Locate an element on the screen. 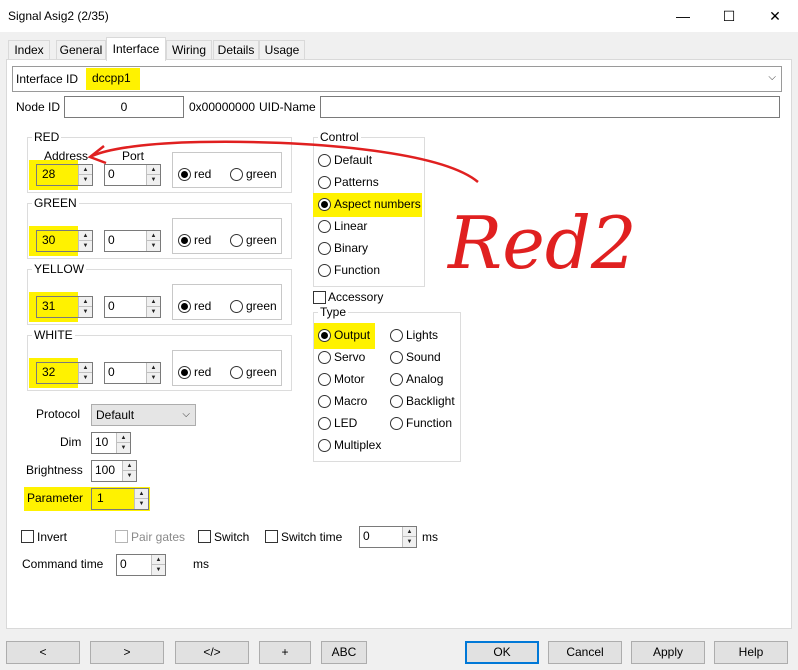  annotation-arrow is located at coordinates (285, 161).